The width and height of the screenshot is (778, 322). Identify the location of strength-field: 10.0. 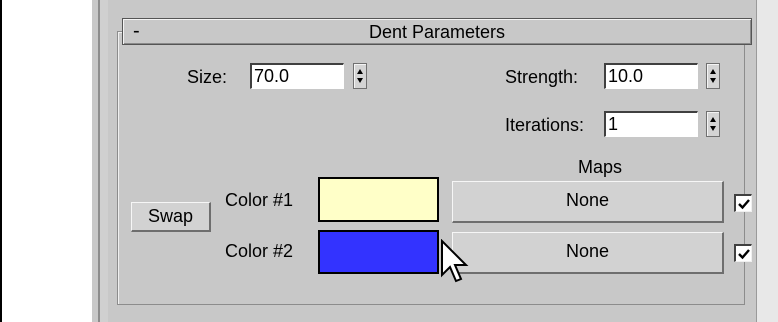
(651, 76).